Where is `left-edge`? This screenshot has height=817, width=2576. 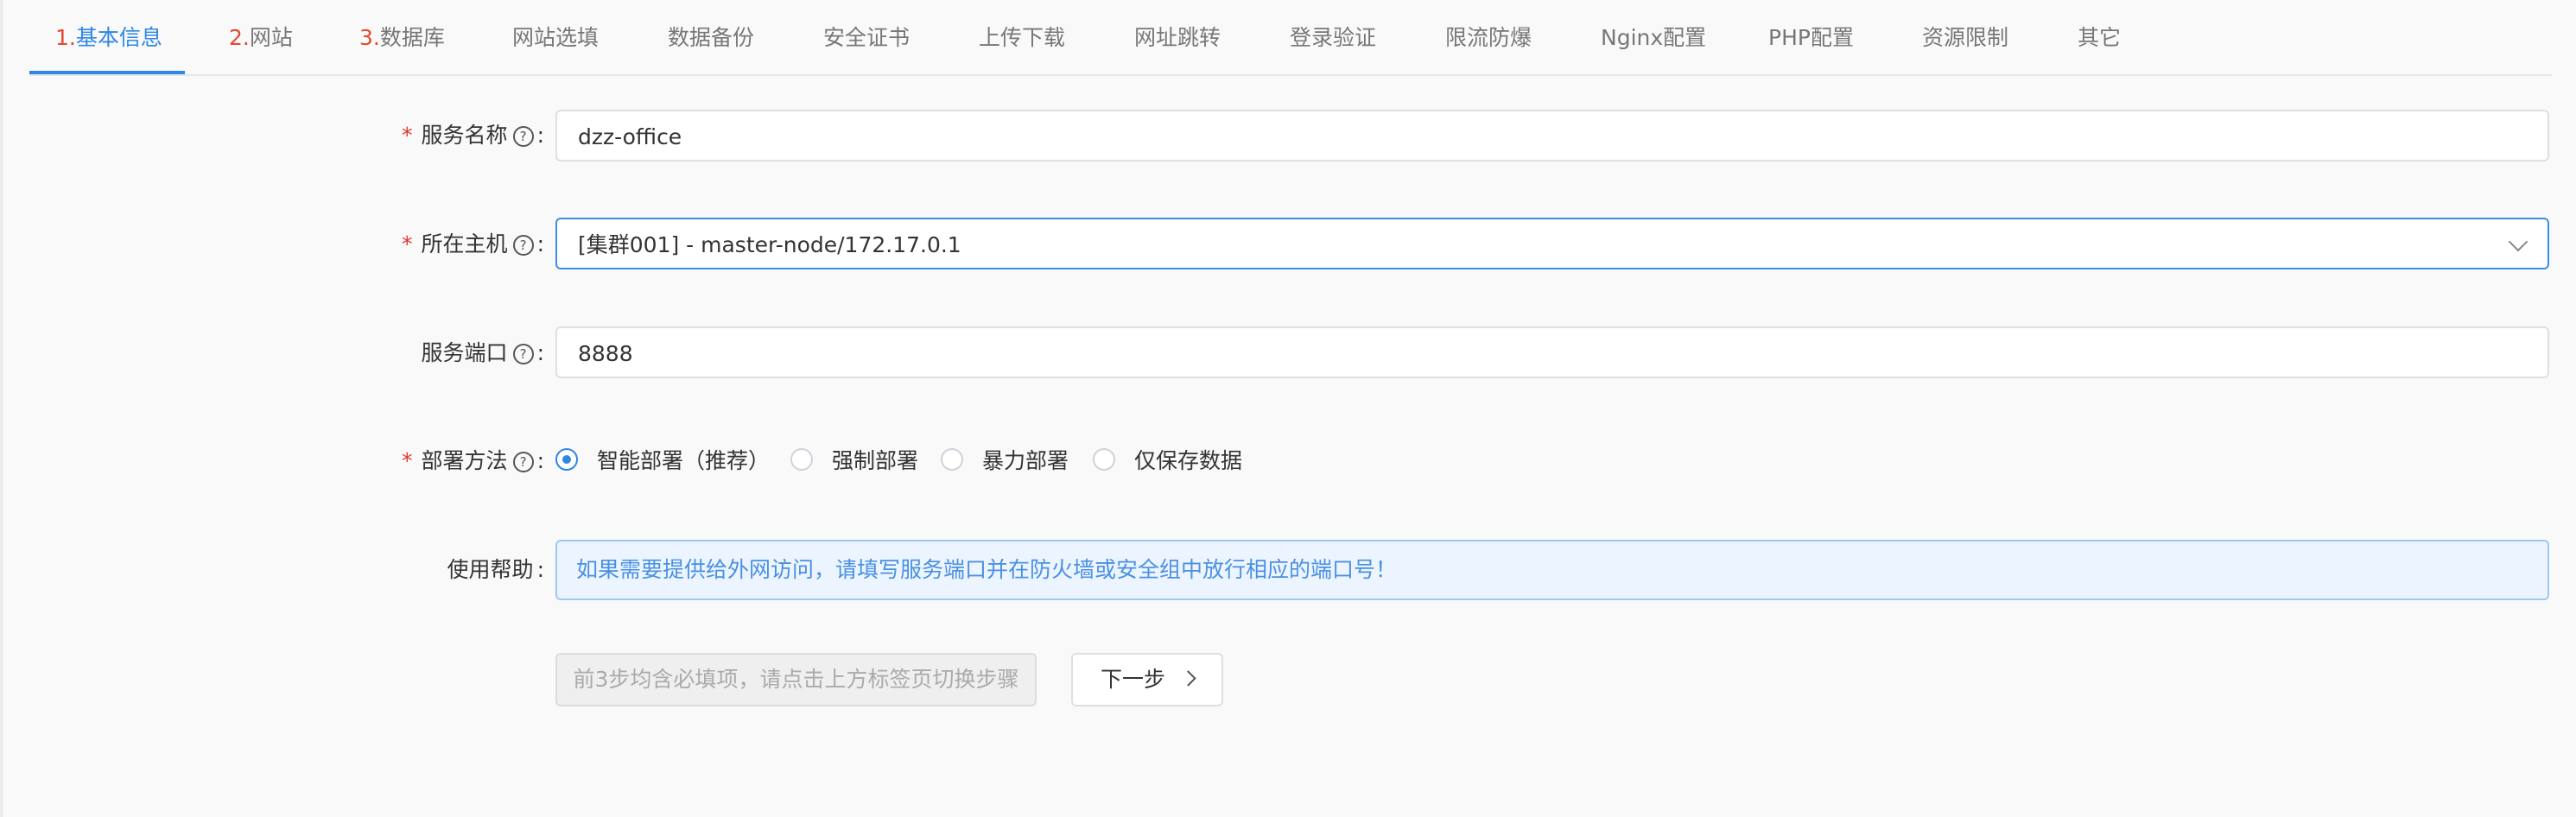
left-edge is located at coordinates (1, 408).